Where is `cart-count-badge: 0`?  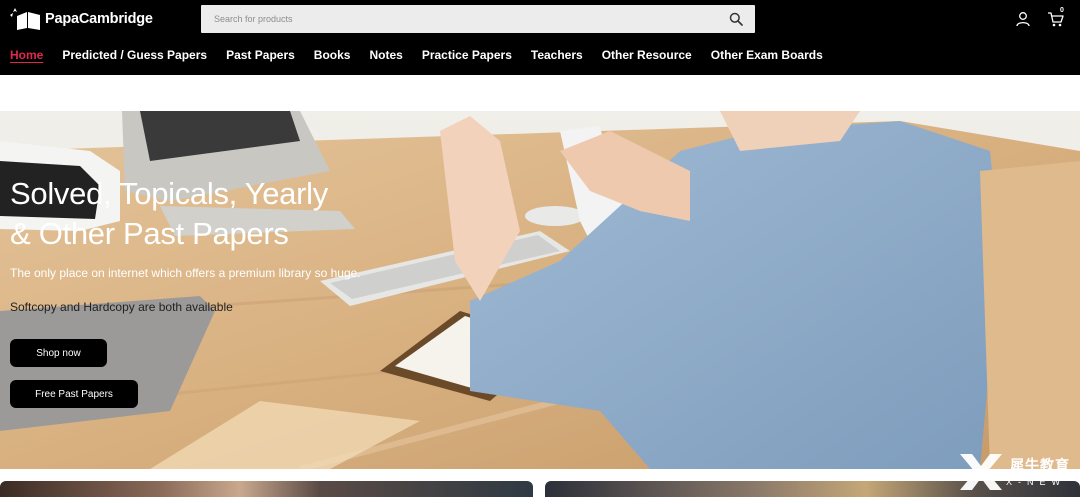 cart-count-badge: 0 is located at coordinates (1062, 10).